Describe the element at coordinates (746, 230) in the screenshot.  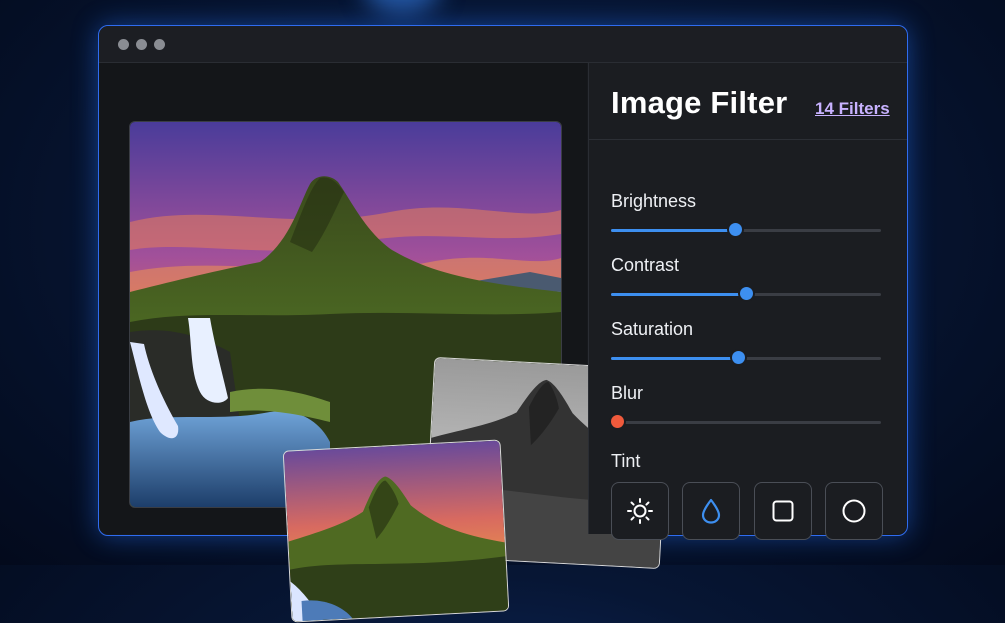
I see `brightness-slider` at that location.